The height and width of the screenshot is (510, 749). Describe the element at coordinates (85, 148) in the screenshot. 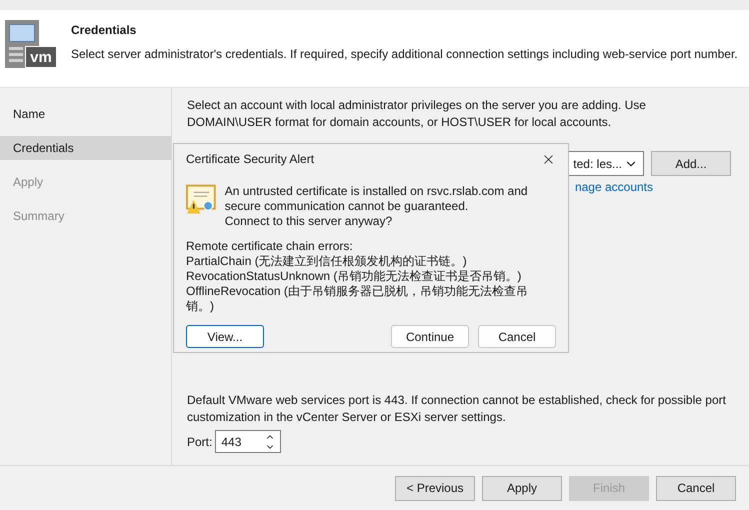

I see `step-item: Credentials` at that location.